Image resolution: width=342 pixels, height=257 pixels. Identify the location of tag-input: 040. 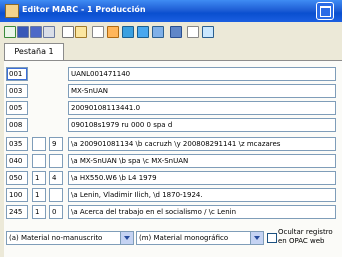
(17, 161).